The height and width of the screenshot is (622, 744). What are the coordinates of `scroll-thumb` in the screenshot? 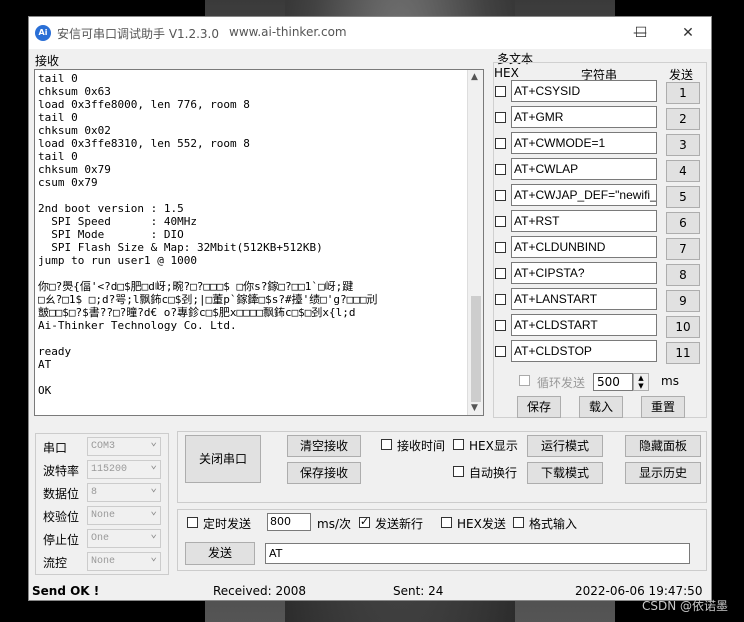 It's located at (476, 349).